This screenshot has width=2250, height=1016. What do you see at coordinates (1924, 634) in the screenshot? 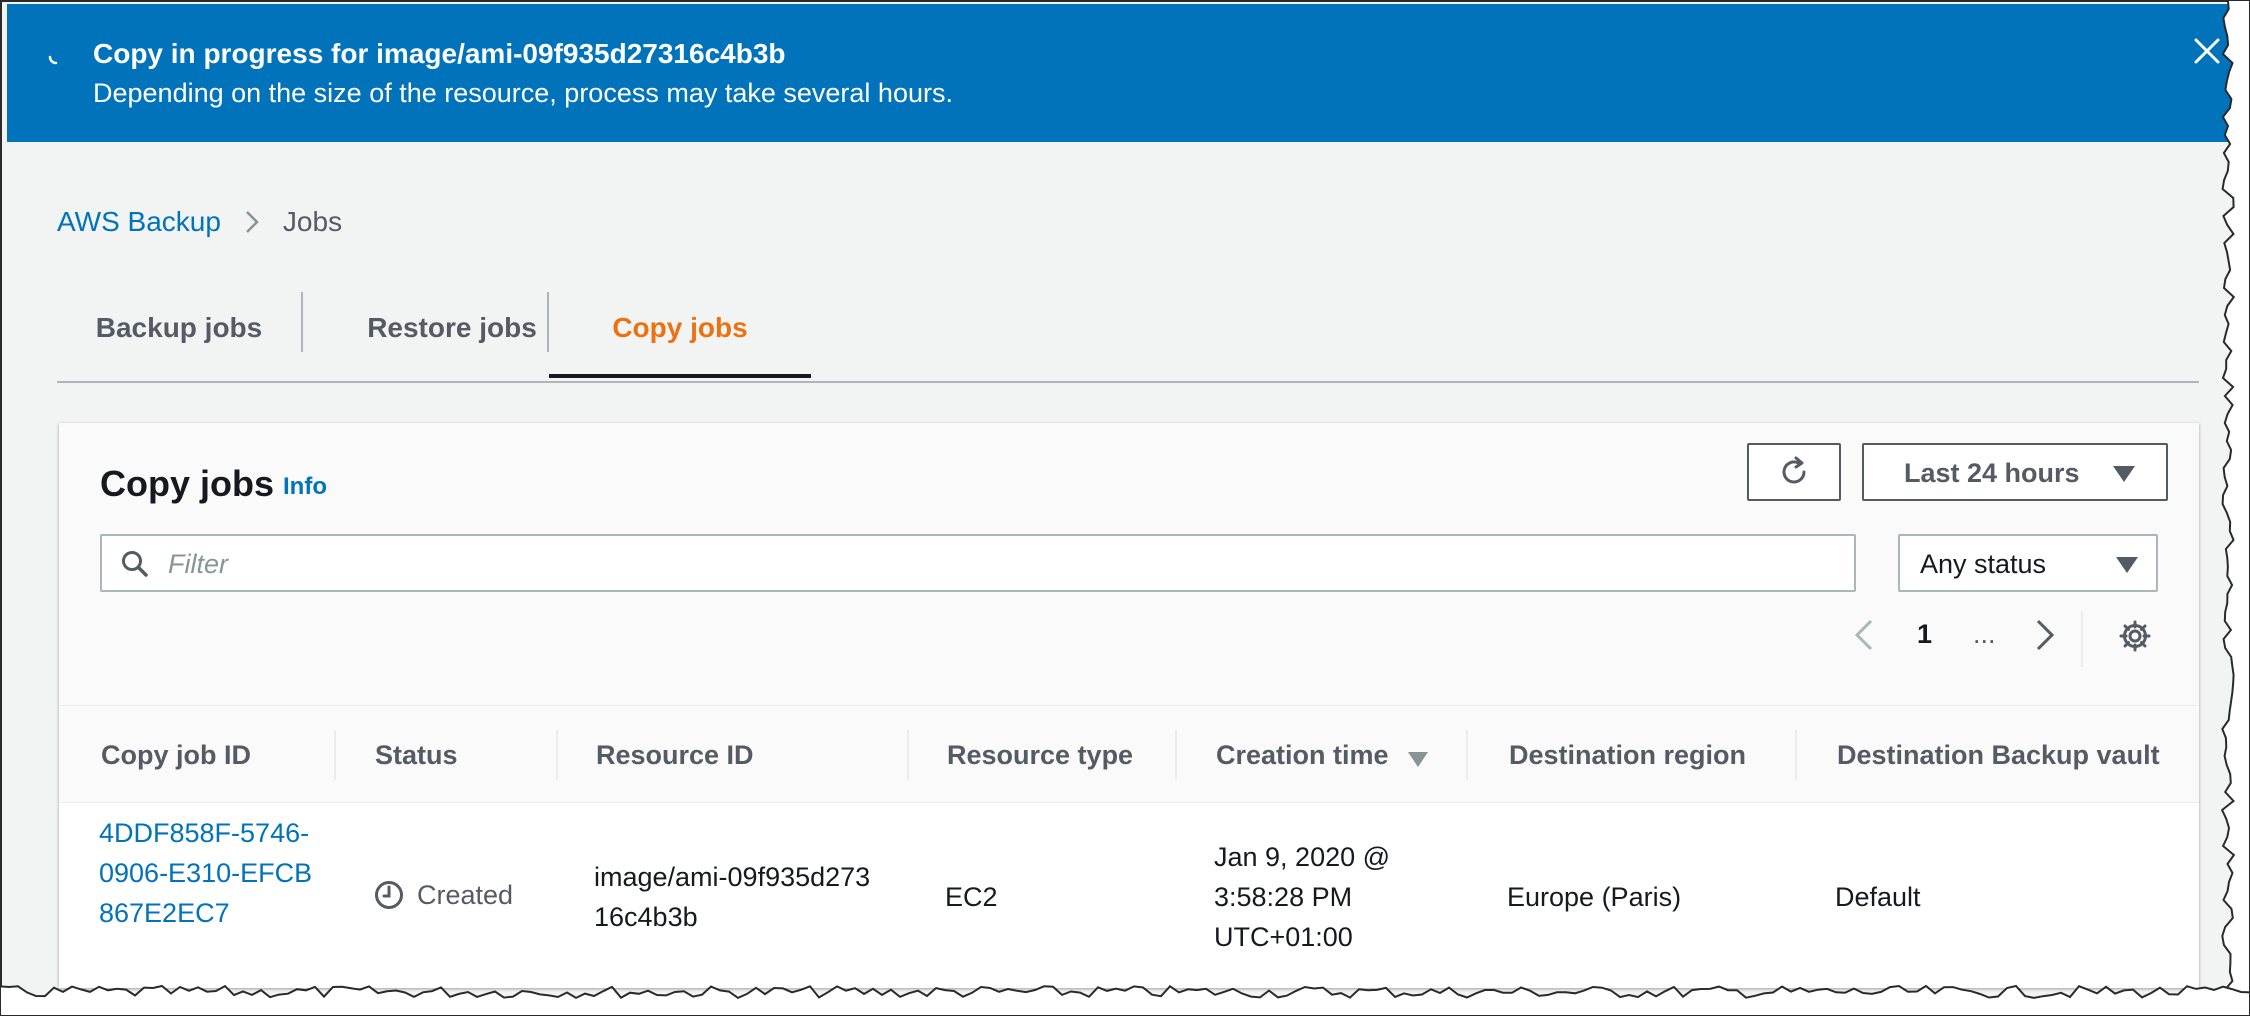
I see `page-number: 1` at bounding box center [1924, 634].